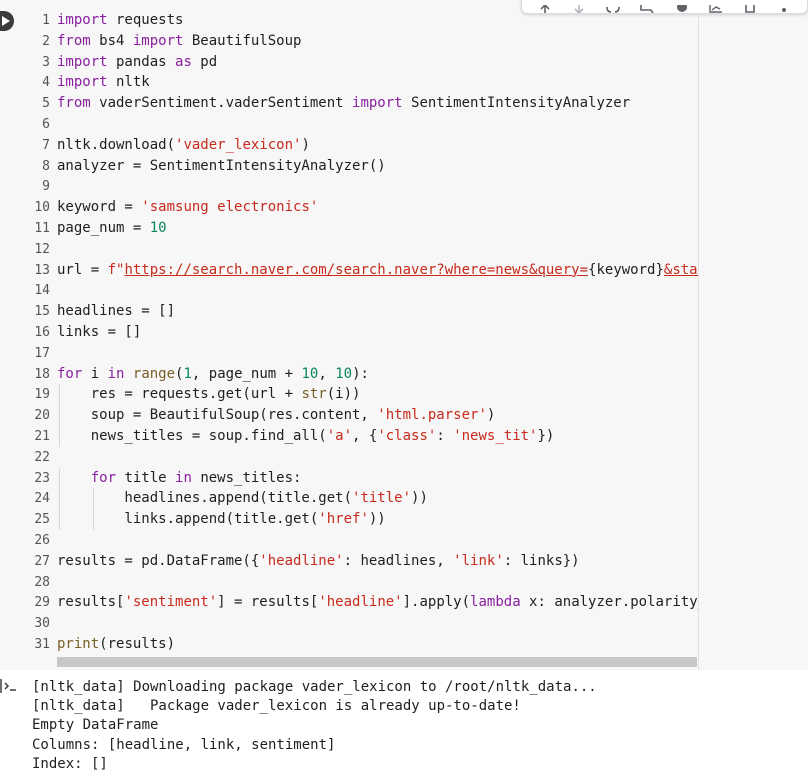 The height and width of the screenshot is (780, 808). I want to click on cell-toolbar, so click(664, 7).